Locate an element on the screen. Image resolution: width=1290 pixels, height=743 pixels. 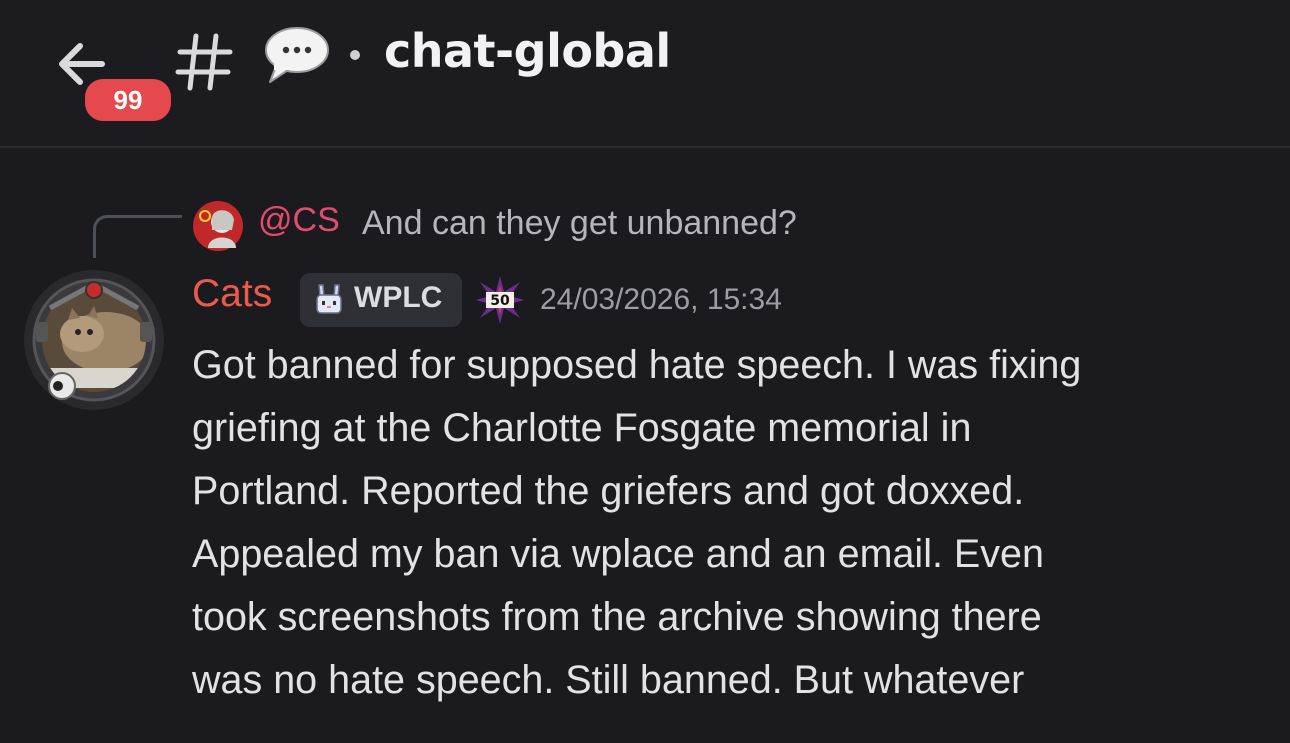
server-tag: WPLC is located at coordinates (381, 300).